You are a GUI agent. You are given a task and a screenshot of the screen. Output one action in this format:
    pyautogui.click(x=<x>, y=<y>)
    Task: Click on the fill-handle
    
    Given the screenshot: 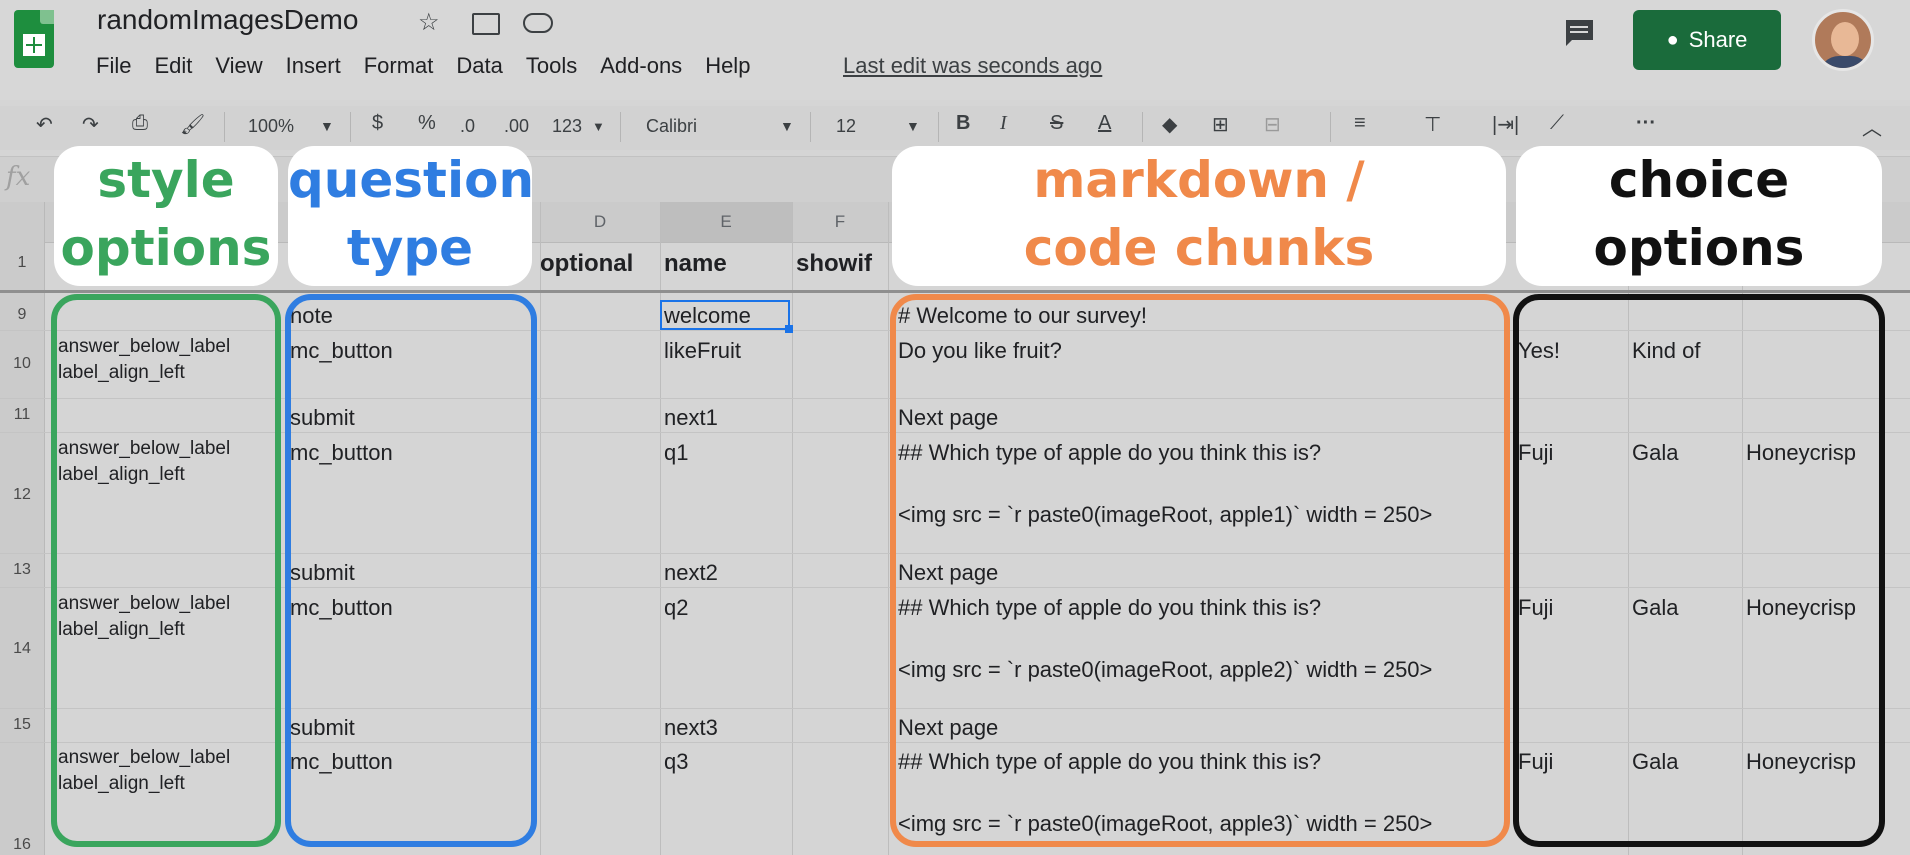 What is the action you would take?
    pyautogui.click(x=789, y=329)
    